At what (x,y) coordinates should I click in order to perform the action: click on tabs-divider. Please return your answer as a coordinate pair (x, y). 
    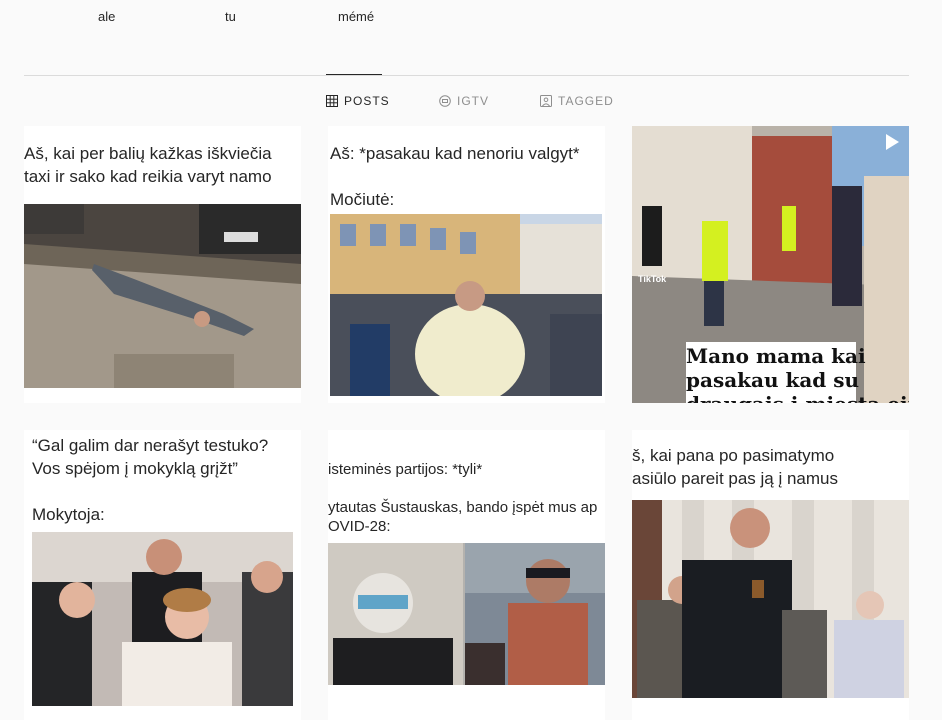
    Looking at the image, I should click on (466, 75).